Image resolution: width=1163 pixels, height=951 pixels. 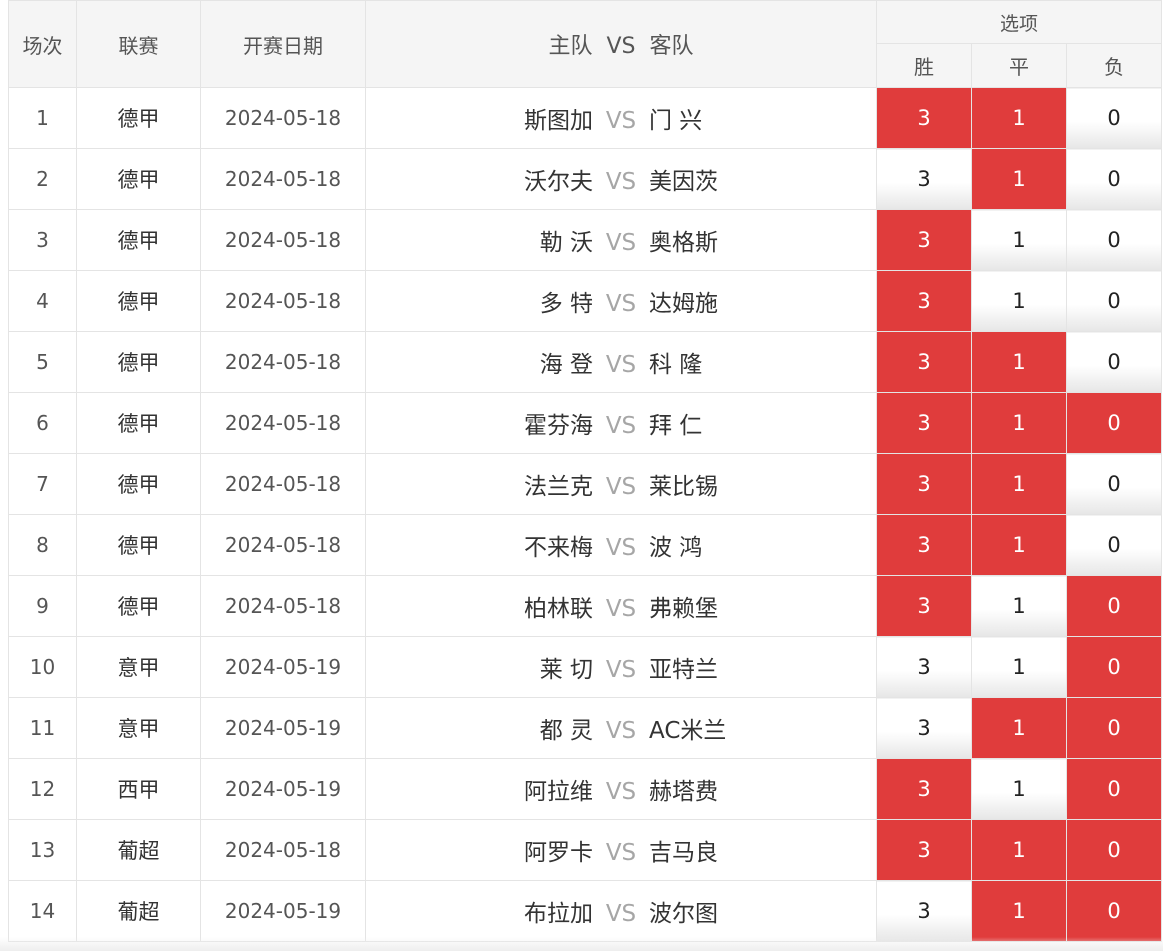 What do you see at coordinates (558, 914) in the screenshot?
I see `home-team: 布拉加` at bounding box center [558, 914].